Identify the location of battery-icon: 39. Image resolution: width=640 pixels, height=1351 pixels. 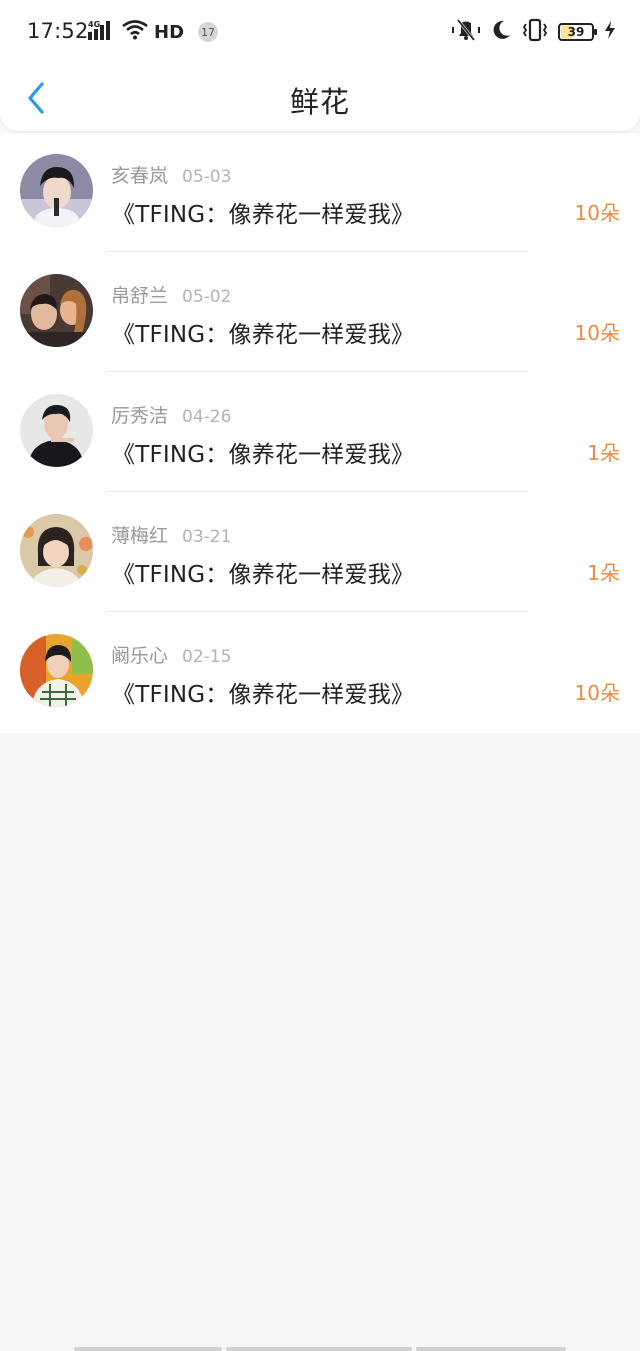
(577, 32).